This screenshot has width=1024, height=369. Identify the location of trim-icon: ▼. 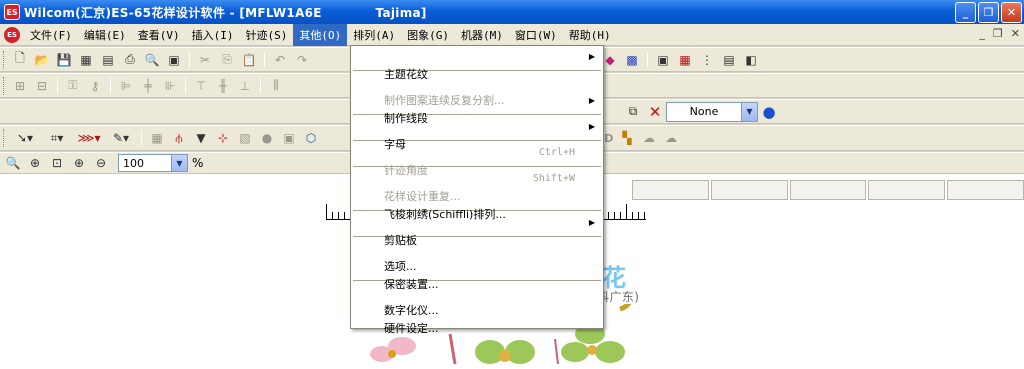
(201, 138).